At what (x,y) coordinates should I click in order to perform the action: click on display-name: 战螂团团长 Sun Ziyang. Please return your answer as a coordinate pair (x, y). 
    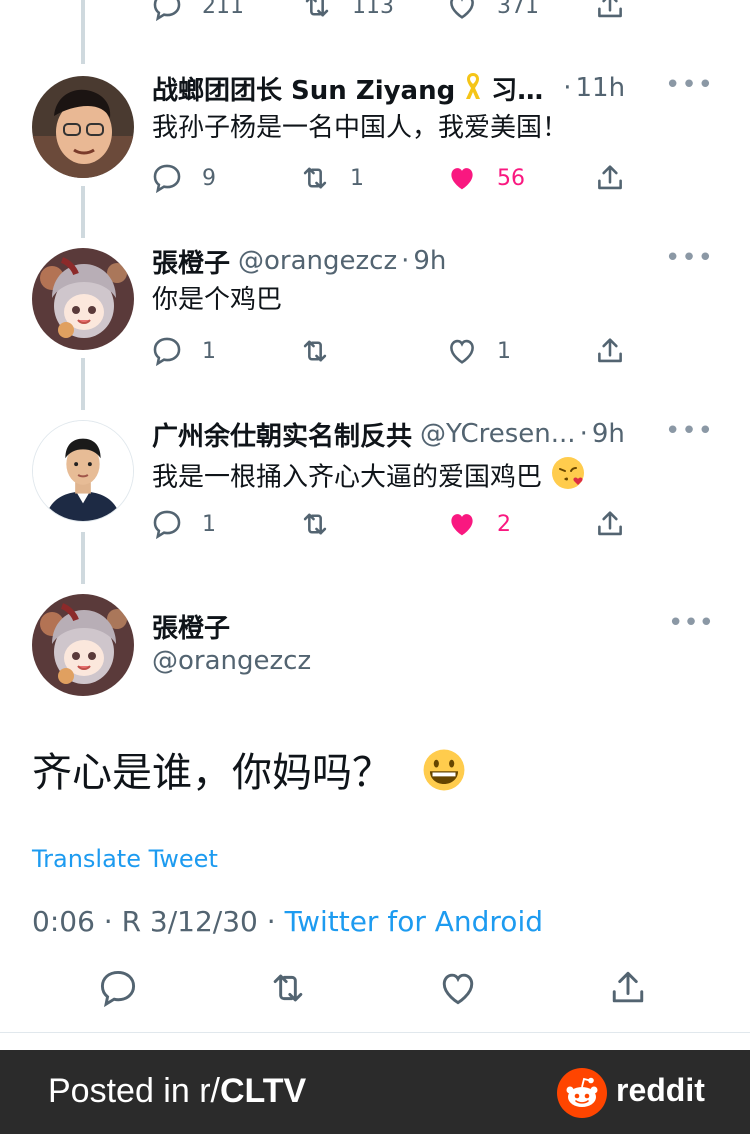
    Looking at the image, I should click on (303, 88).